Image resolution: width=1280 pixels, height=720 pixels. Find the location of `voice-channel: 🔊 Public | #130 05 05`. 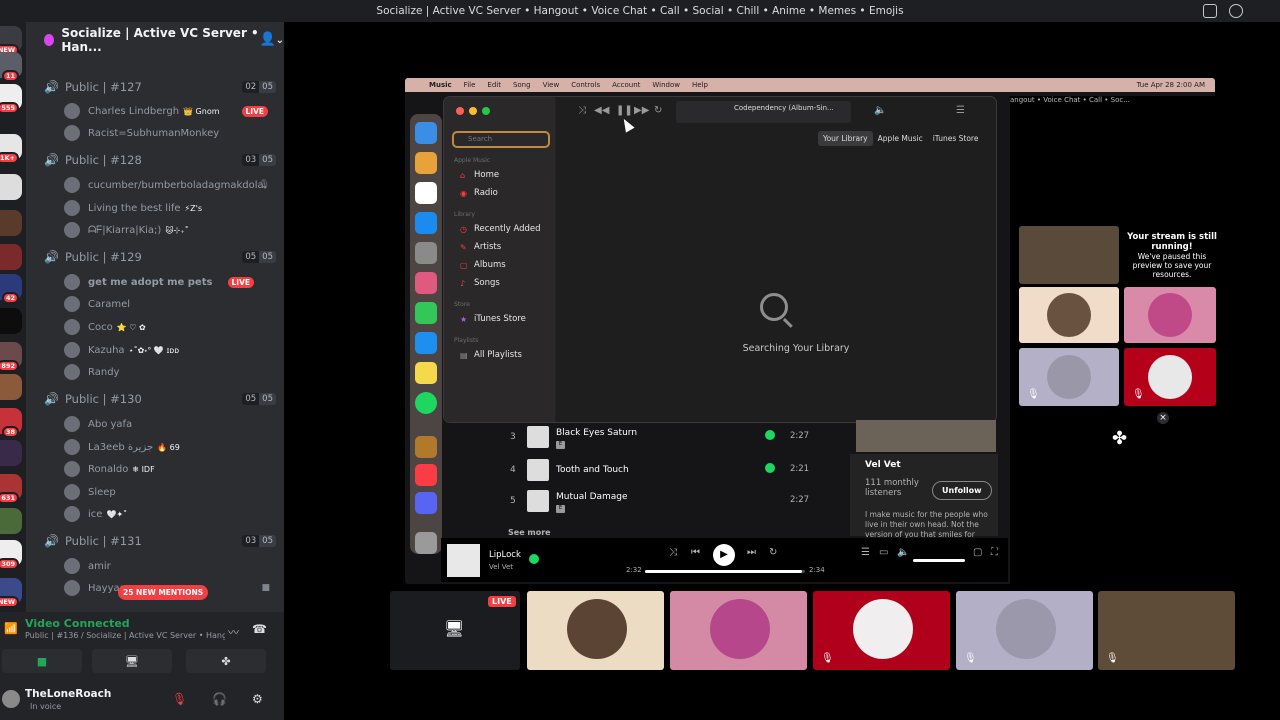

voice-channel: 🔊 Public | #130 05 05 is located at coordinates (160, 399).